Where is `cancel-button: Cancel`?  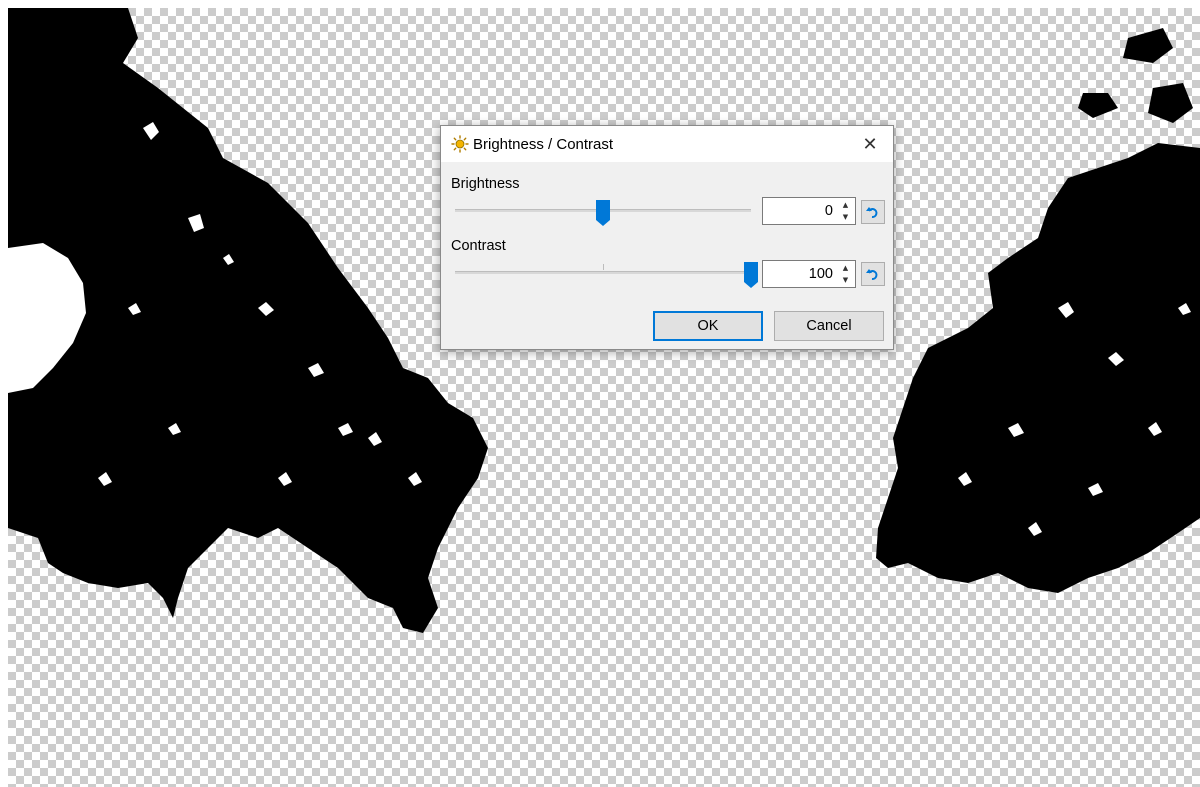
cancel-button: Cancel is located at coordinates (829, 326).